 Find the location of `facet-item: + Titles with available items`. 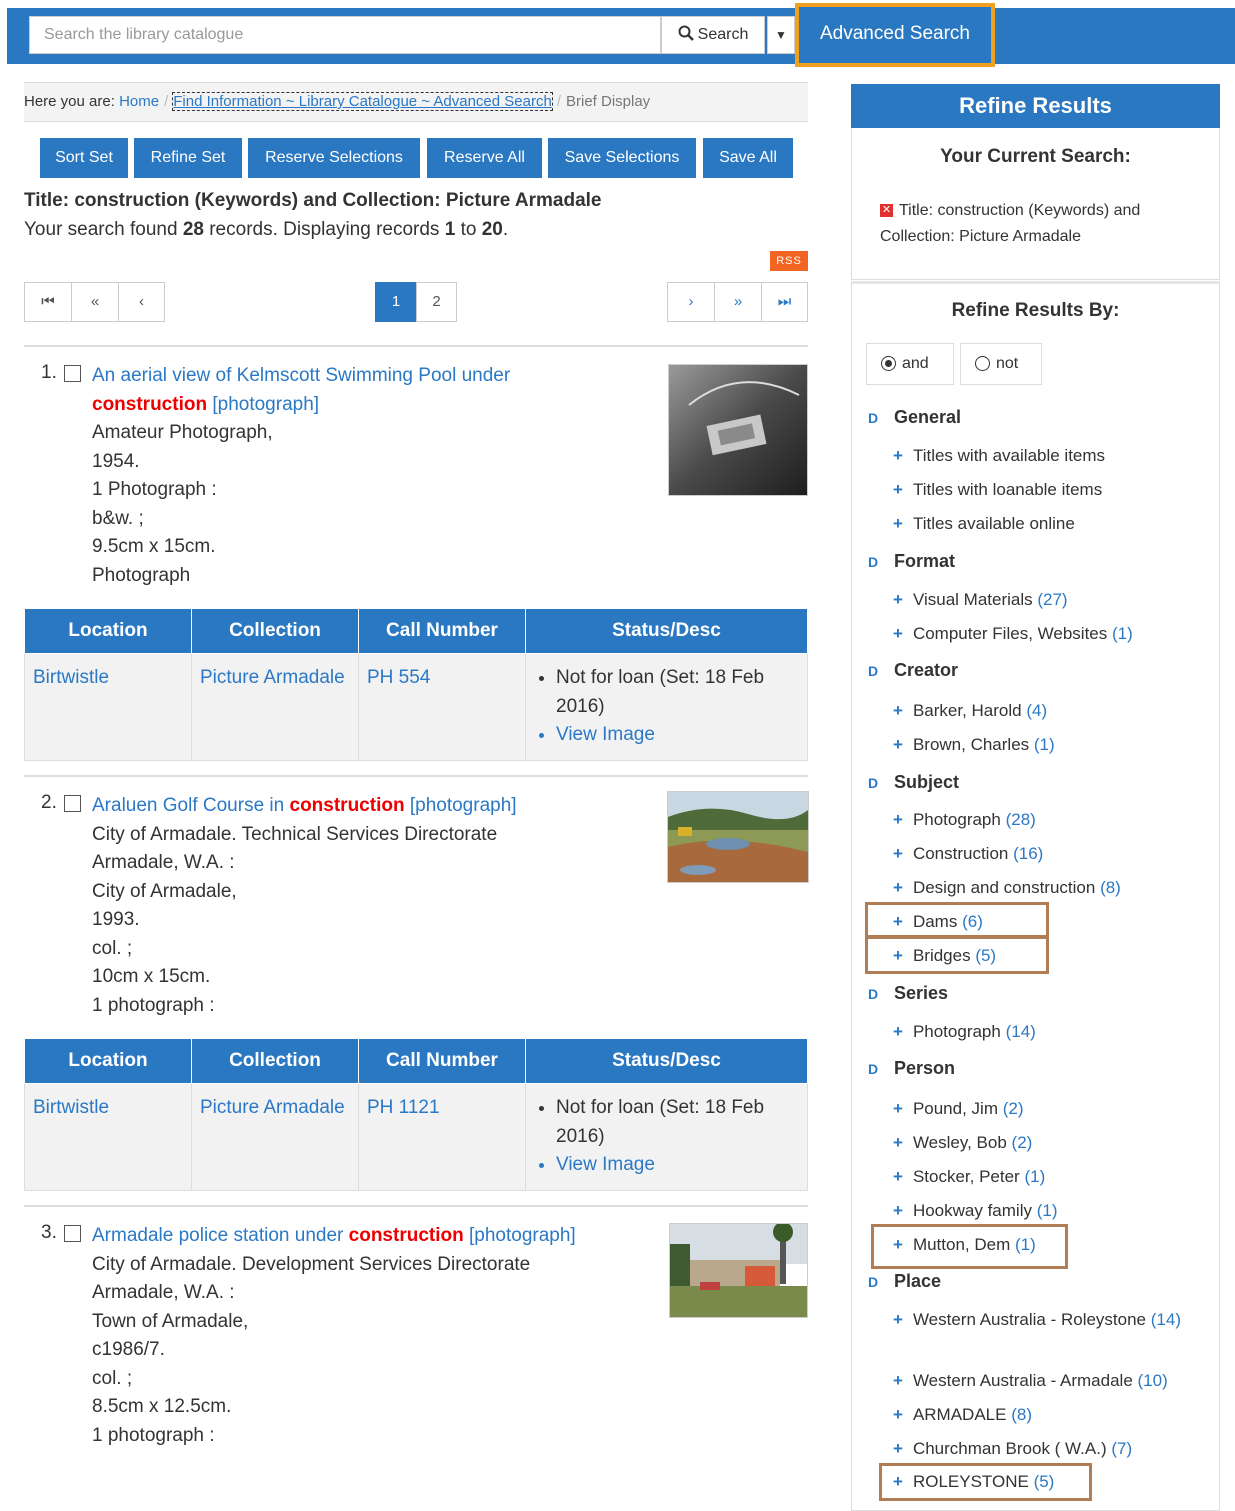

facet-item: + Titles with available items is located at coordinates (1048, 456).